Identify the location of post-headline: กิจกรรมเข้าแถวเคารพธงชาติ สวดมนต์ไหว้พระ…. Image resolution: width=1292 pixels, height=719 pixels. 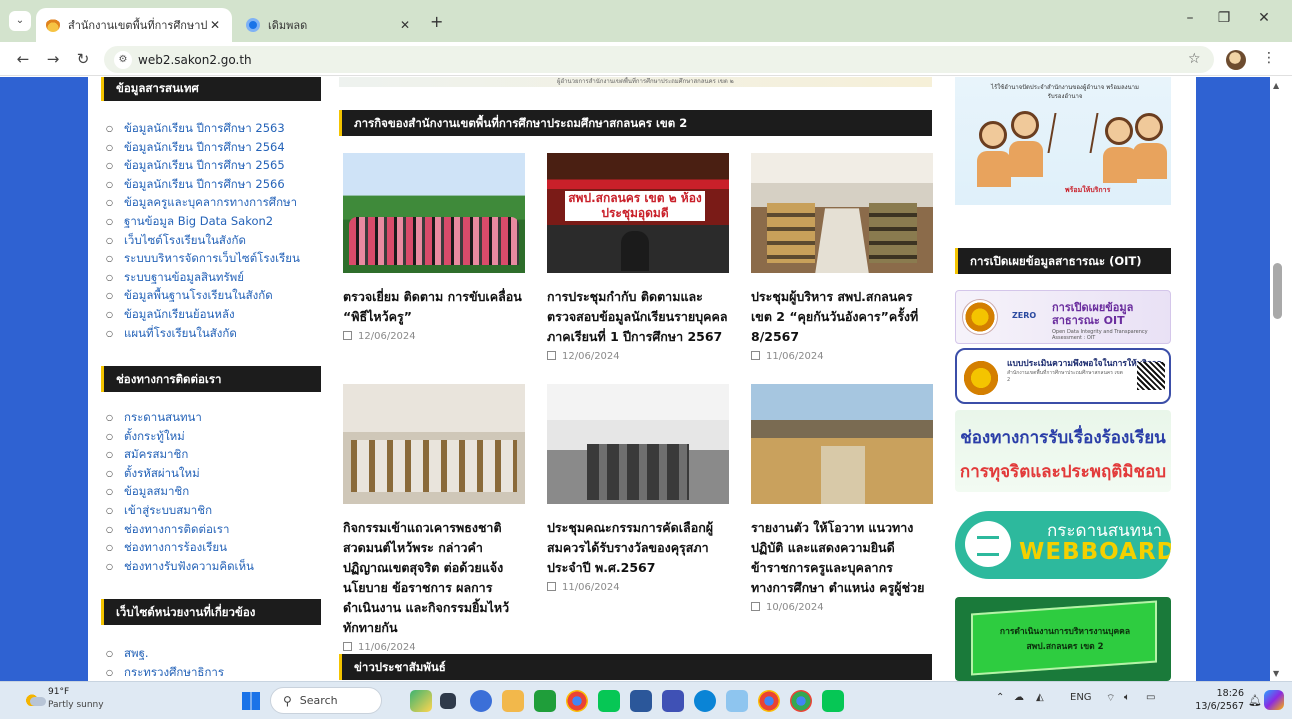
(434, 578).